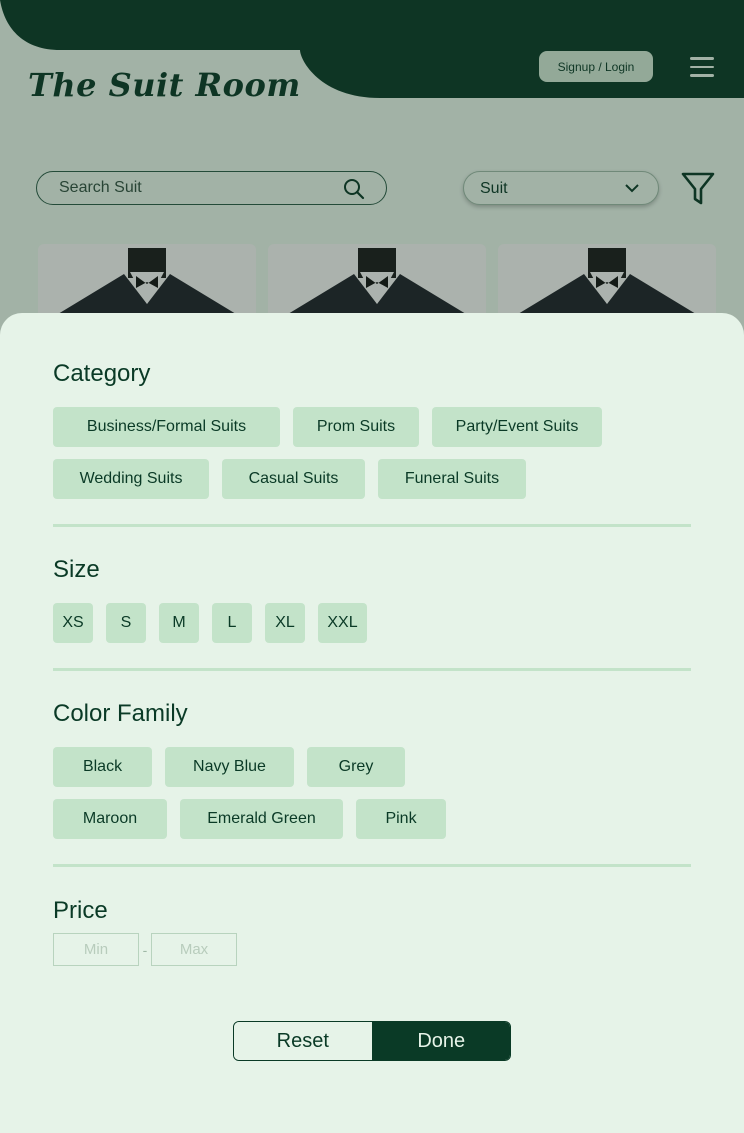 This screenshot has height=1133, width=744. I want to click on chip-size-s: S, so click(126, 623).